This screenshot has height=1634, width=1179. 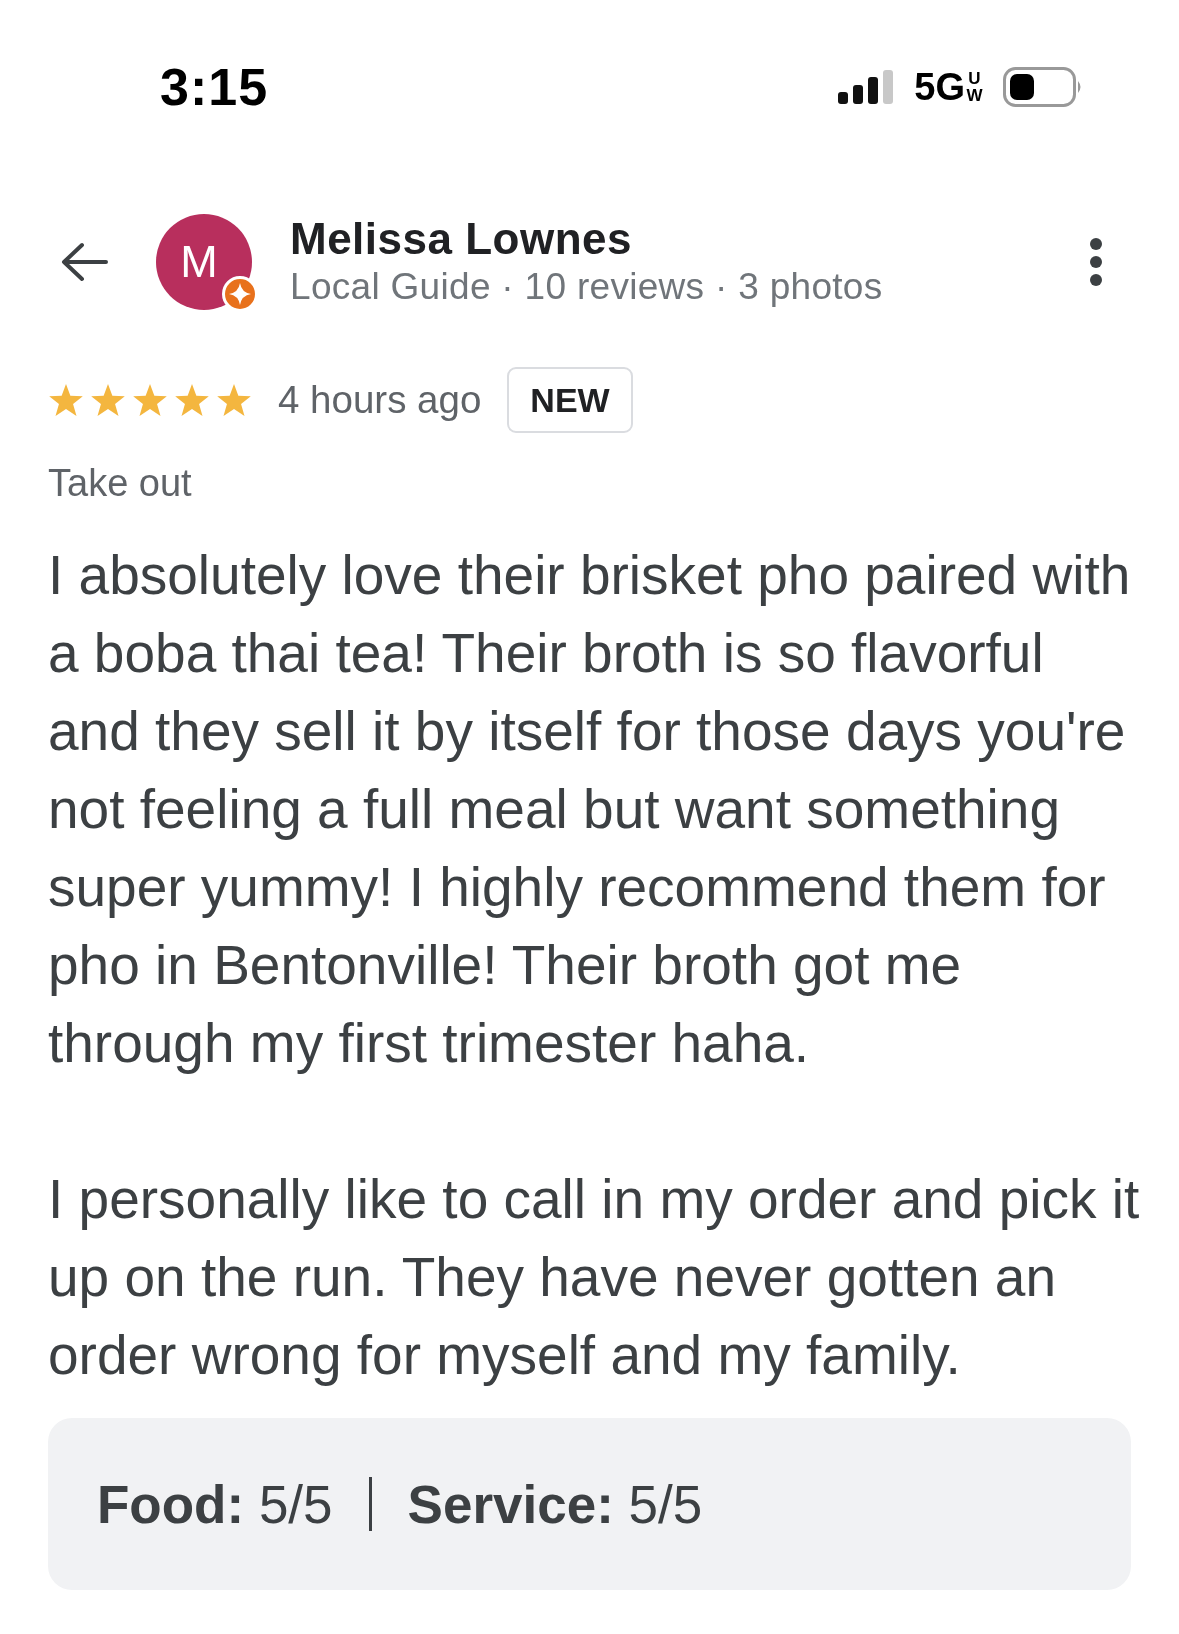 What do you see at coordinates (1096, 262) in the screenshot?
I see `more-options-icon` at bounding box center [1096, 262].